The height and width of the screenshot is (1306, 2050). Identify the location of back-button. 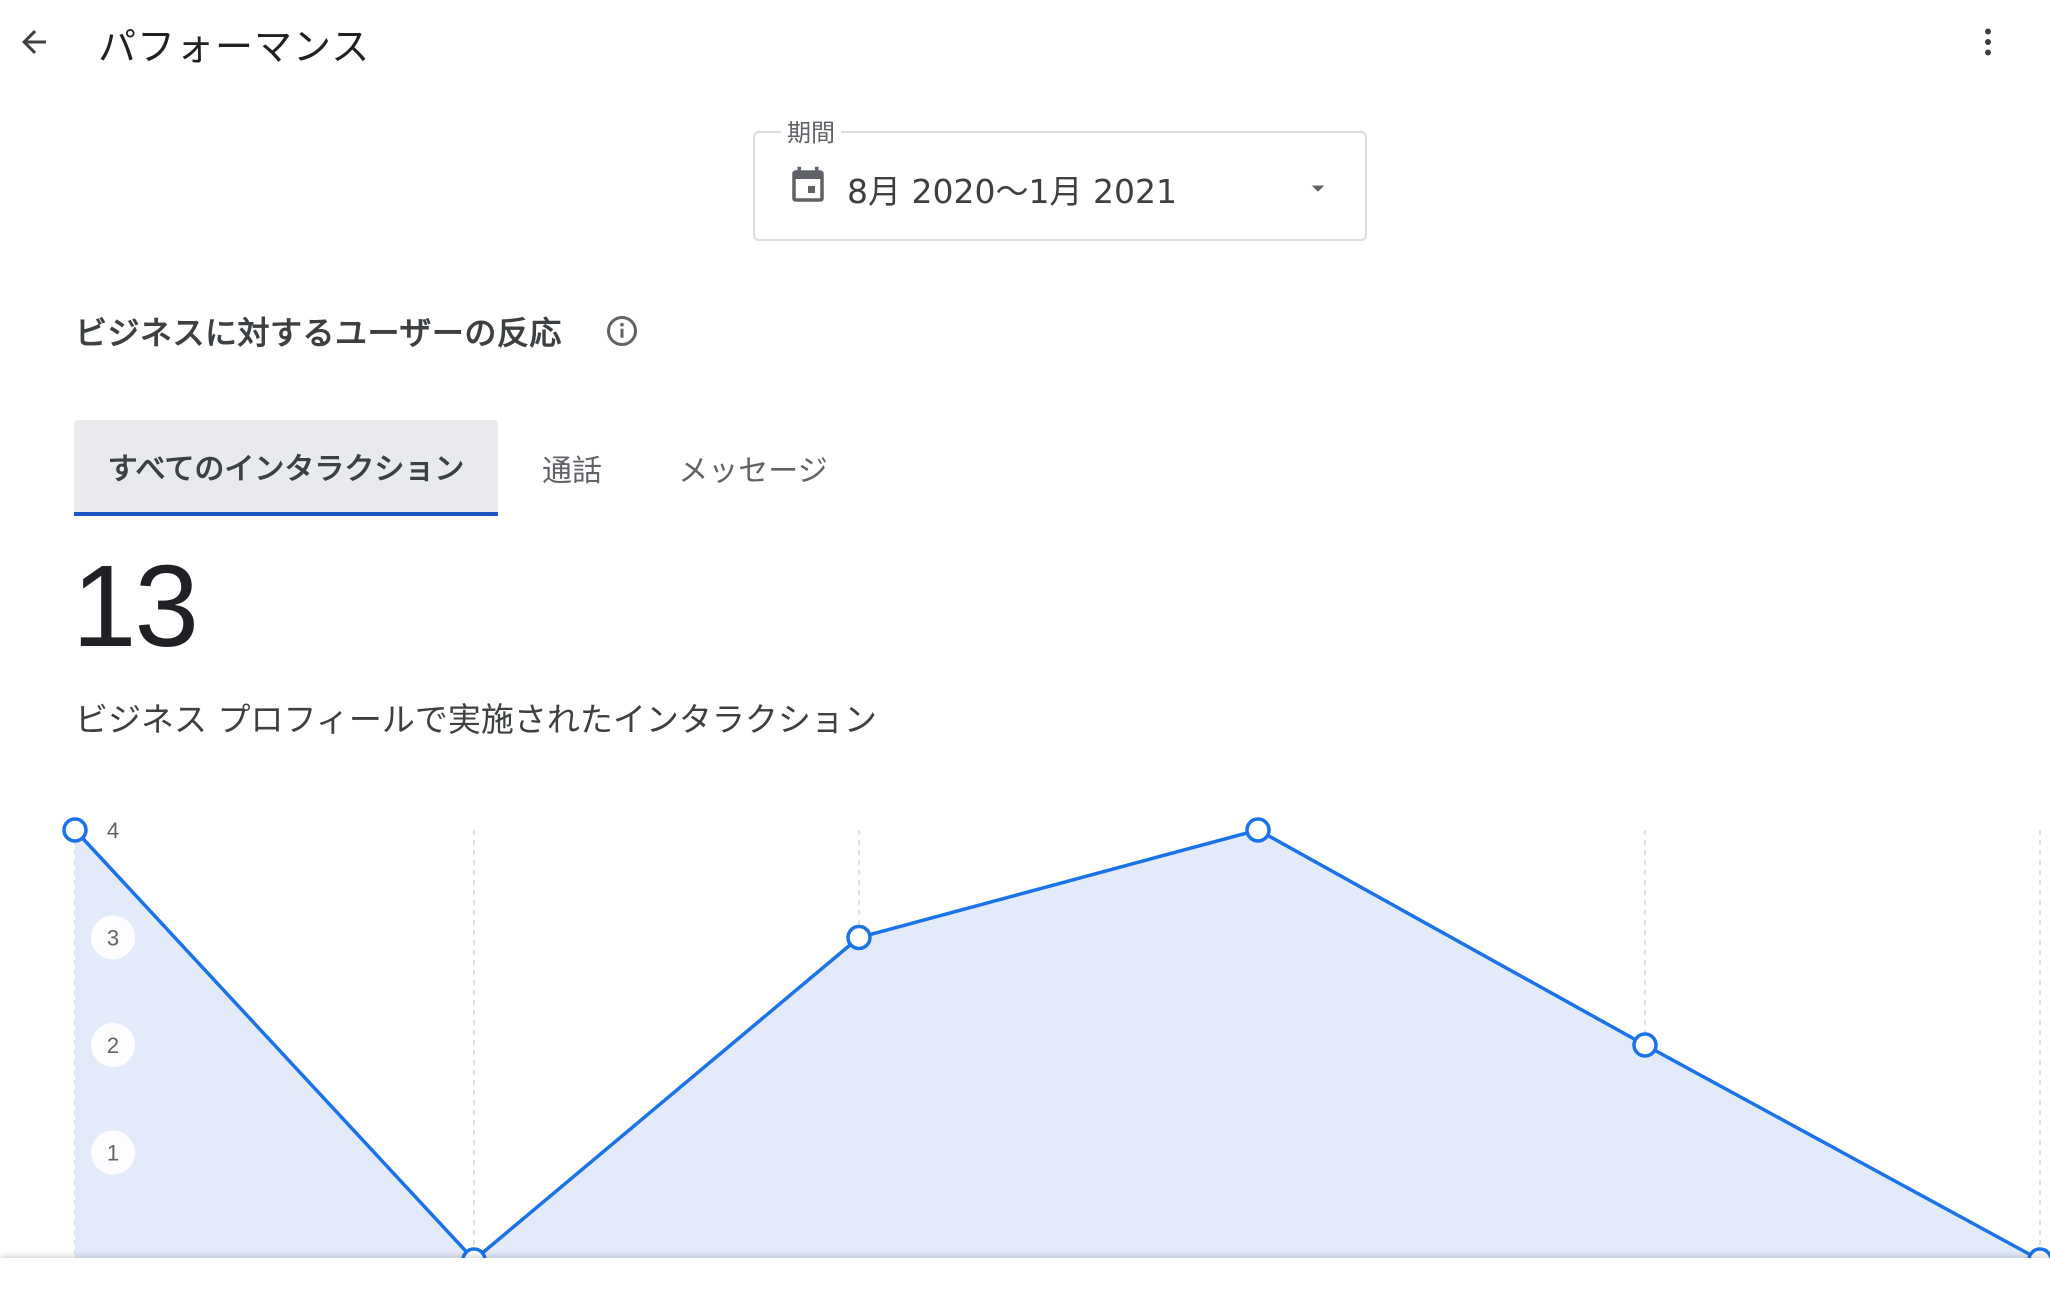
(34, 42).